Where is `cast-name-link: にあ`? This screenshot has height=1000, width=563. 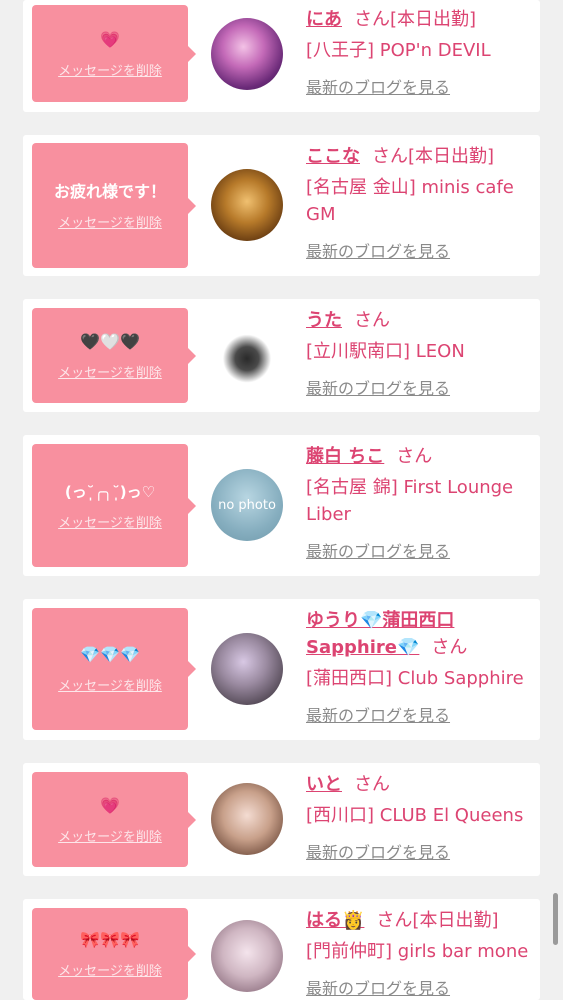 cast-name-link: にあ is located at coordinates (324, 19).